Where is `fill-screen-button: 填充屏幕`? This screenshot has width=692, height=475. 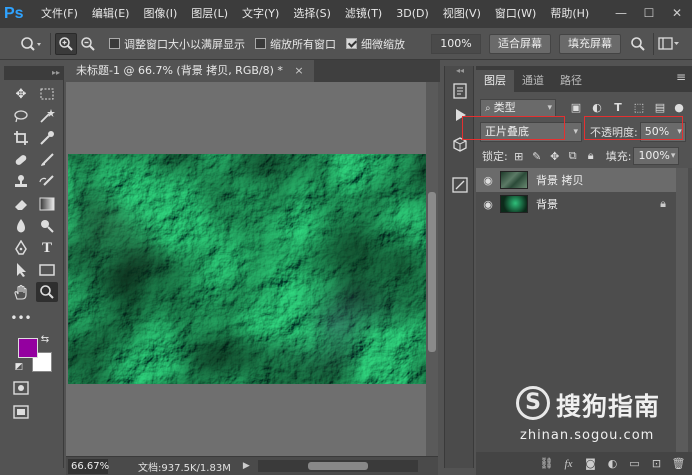
fill-screen-button: 填充屏幕 is located at coordinates (590, 43).